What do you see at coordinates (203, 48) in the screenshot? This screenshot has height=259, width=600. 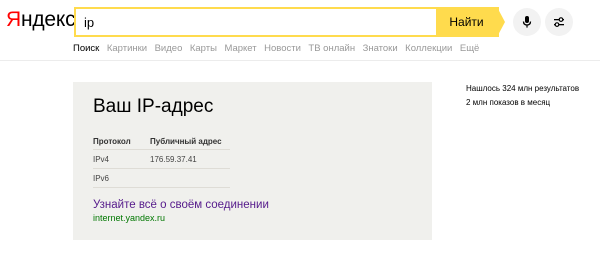 I see `tab-maps: Карты` at bounding box center [203, 48].